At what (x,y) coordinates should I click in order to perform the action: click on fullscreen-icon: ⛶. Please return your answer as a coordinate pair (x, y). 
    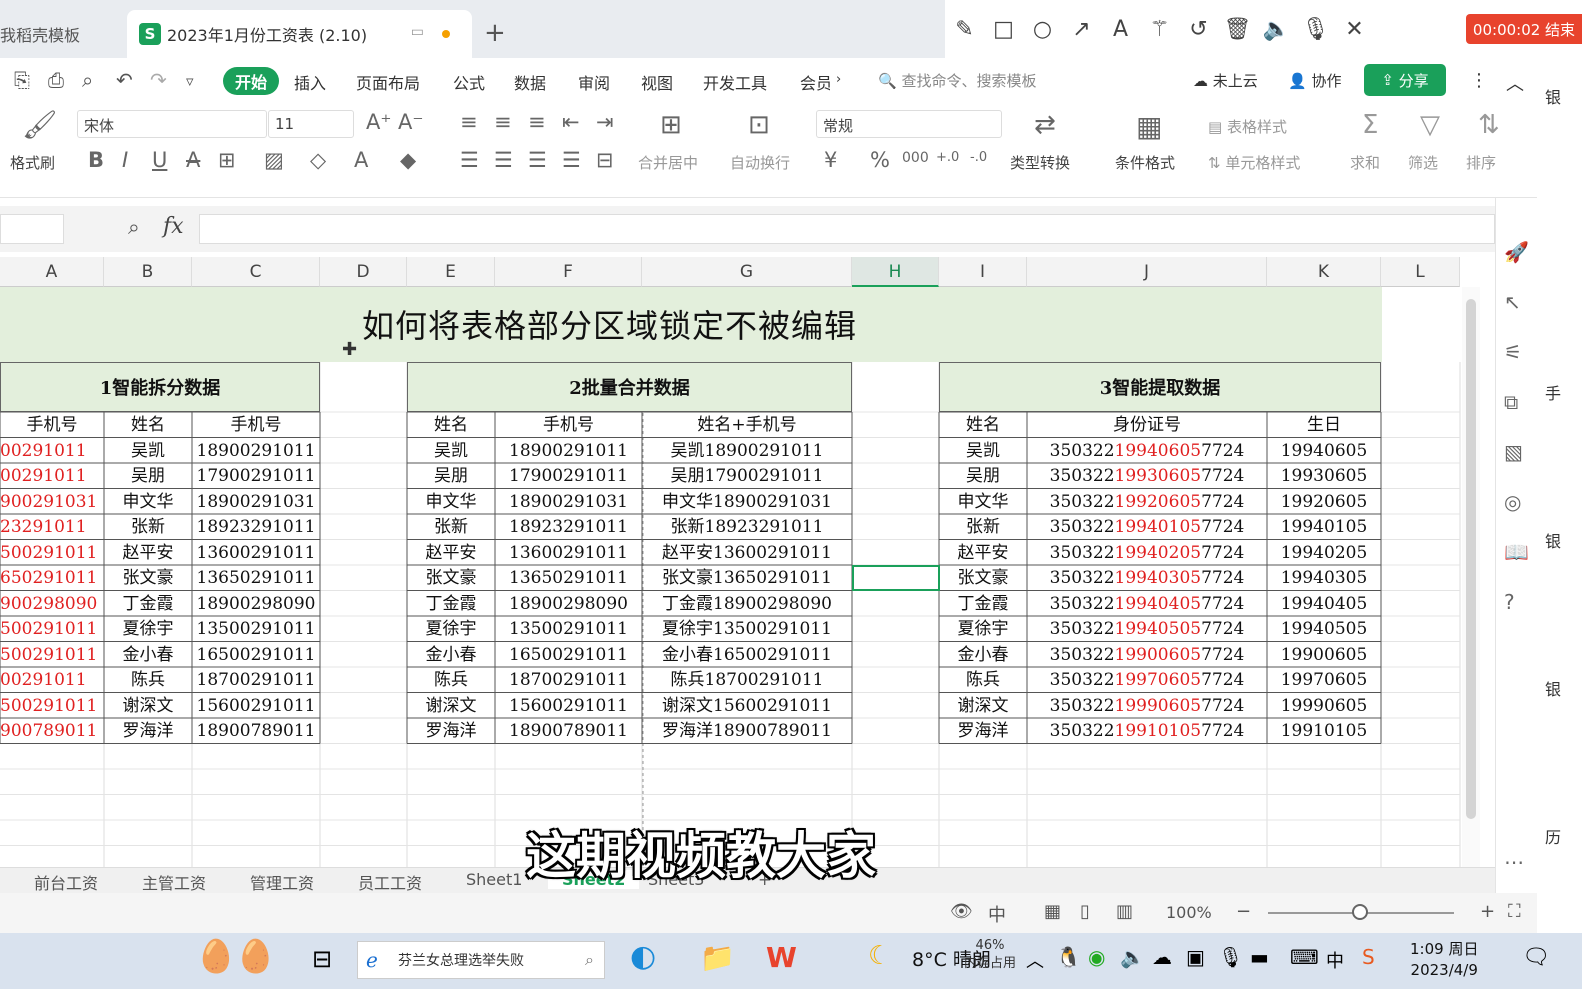
    Looking at the image, I should click on (1514, 911).